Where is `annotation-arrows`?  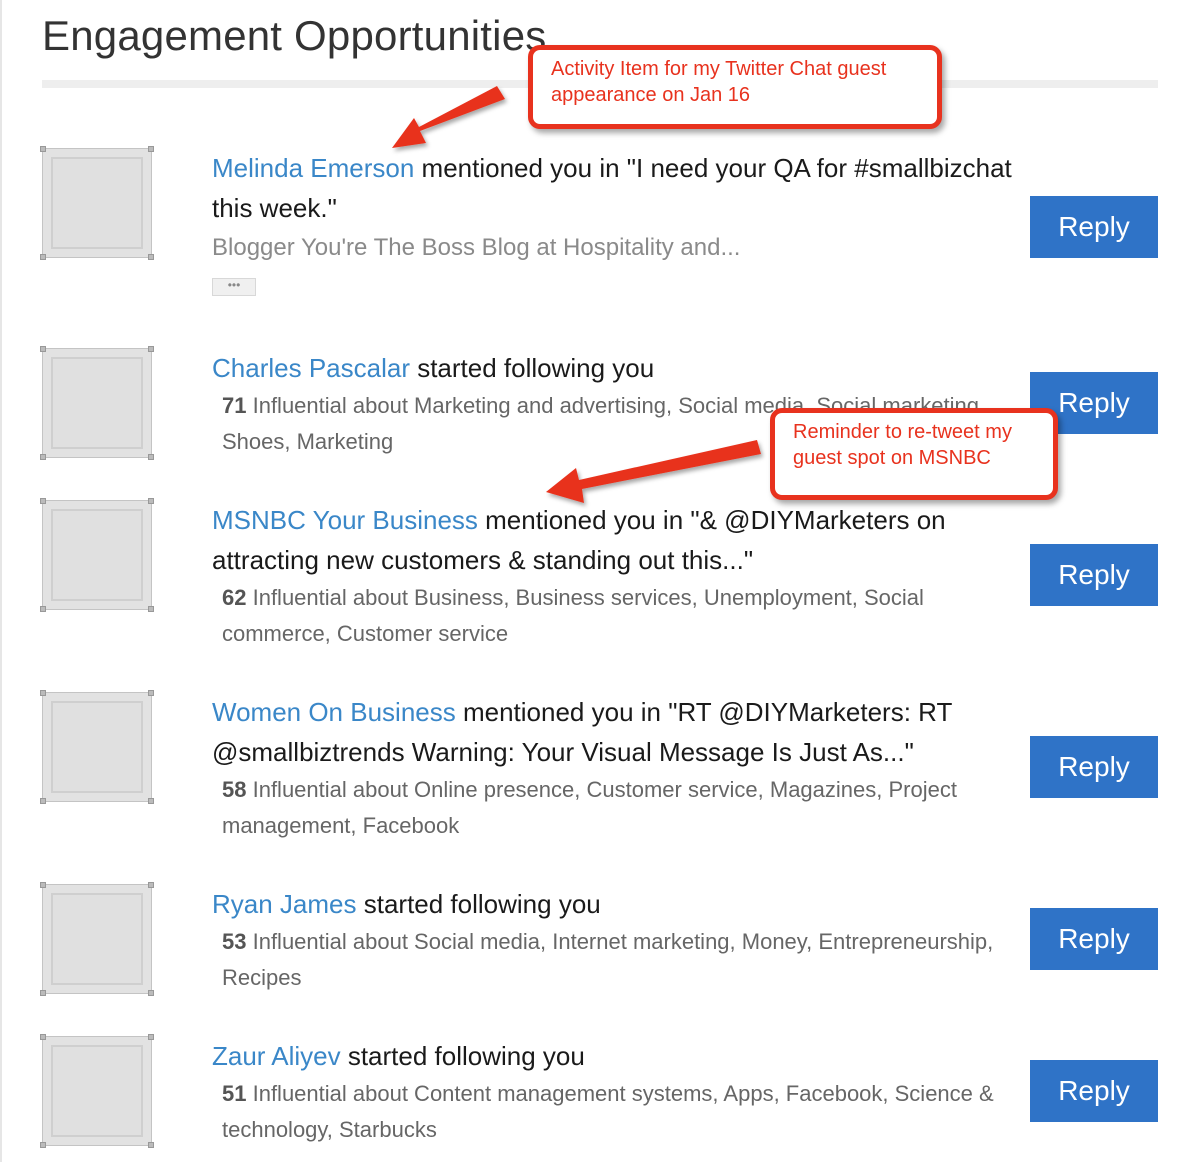 annotation-arrows is located at coordinates (576, 294).